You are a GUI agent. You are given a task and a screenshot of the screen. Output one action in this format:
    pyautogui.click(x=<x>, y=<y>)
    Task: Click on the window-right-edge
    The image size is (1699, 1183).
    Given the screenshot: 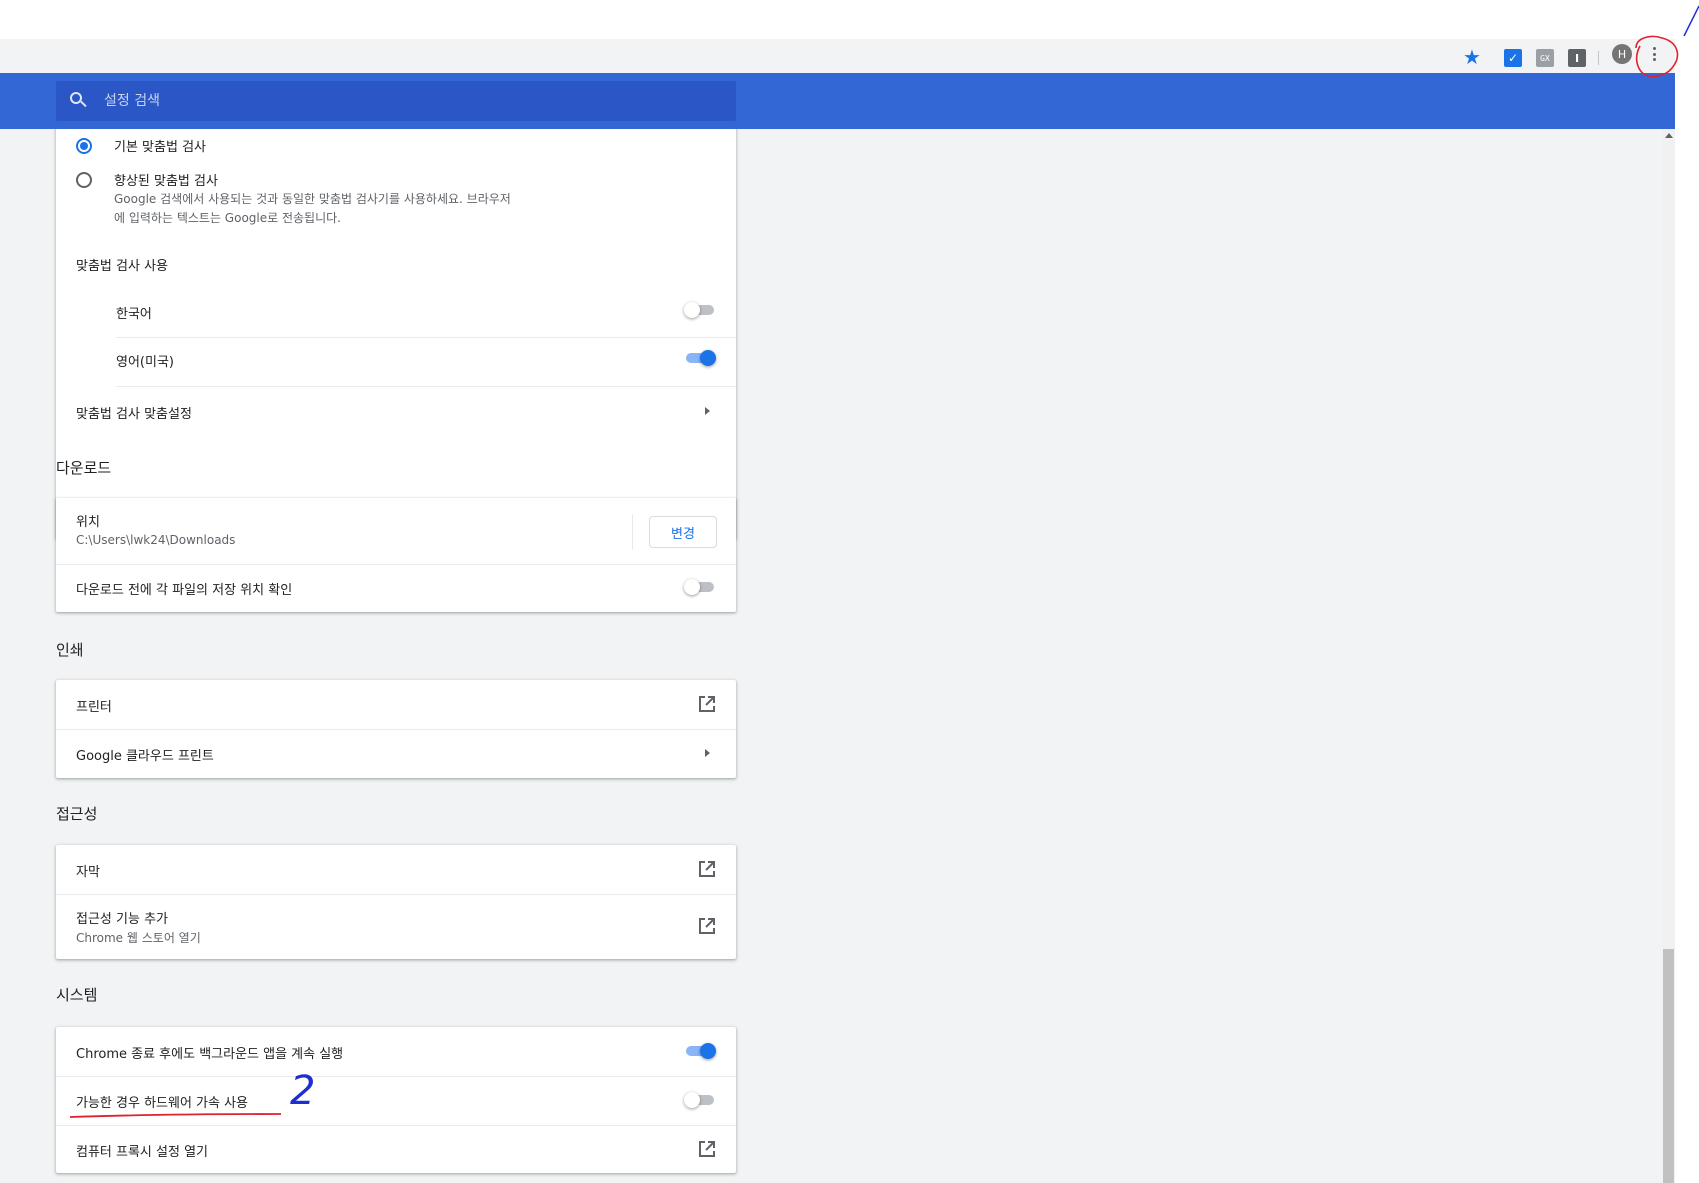 What is the action you would take?
    pyautogui.click(x=1687, y=611)
    